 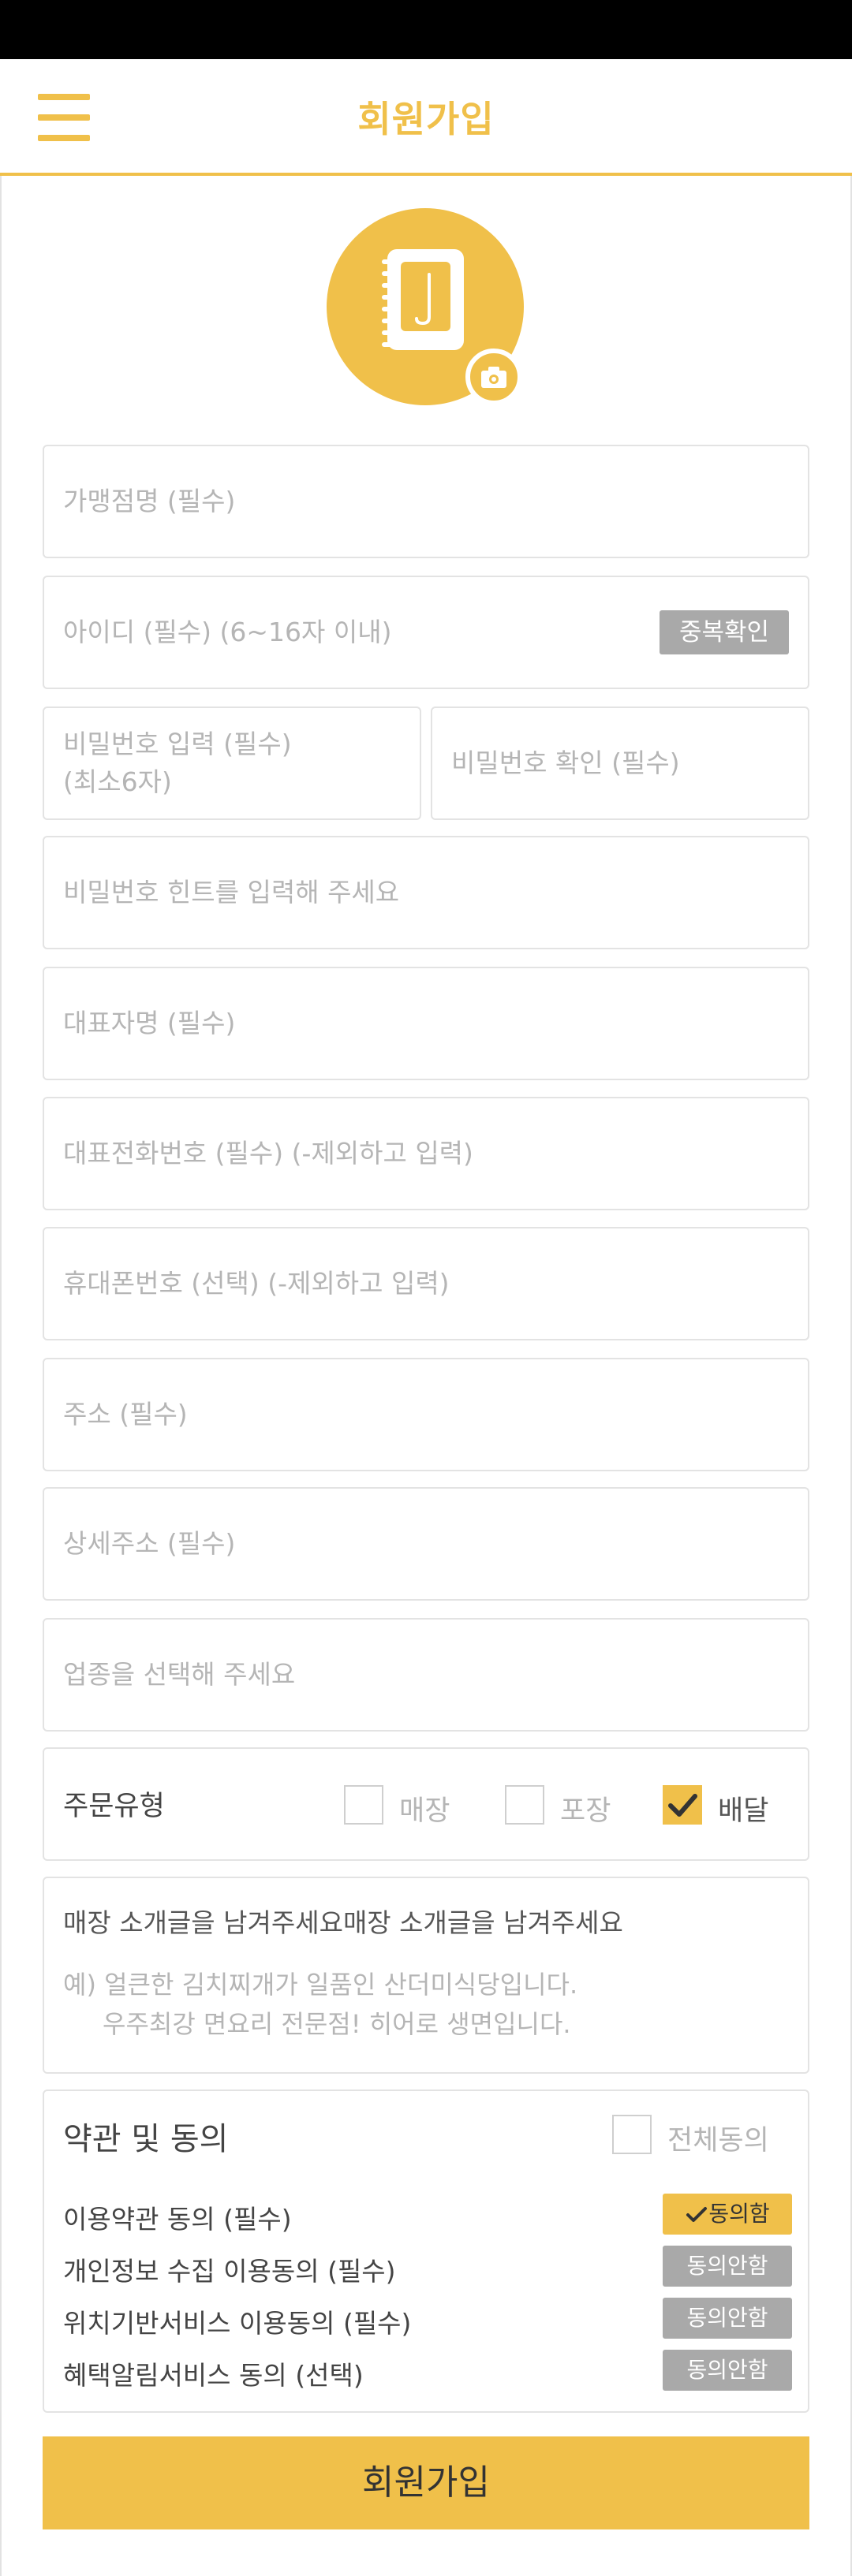 I want to click on agree-all-option: 전체동의, so click(x=703, y=2135).